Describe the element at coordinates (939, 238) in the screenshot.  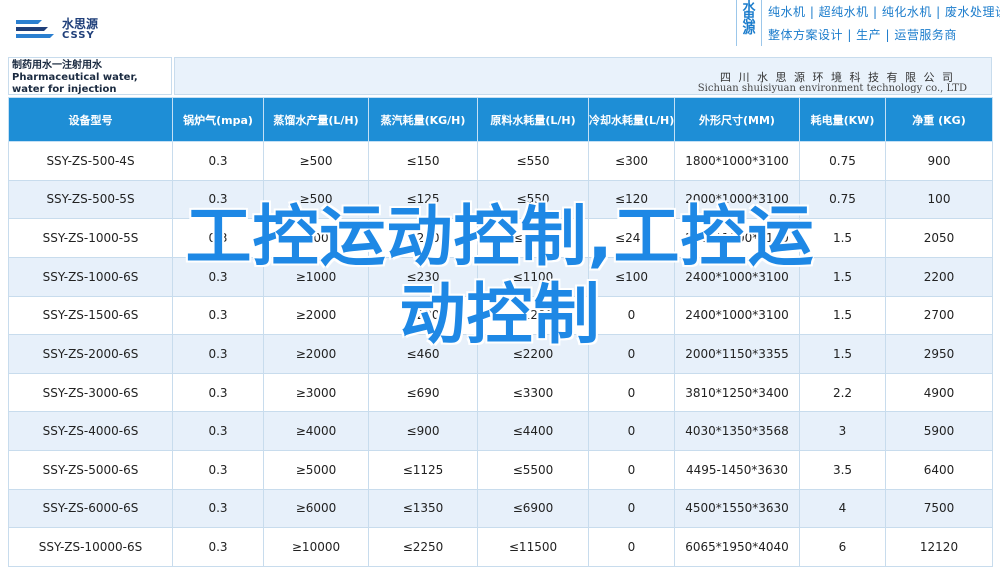
I see `table-cell: 2050` at that location.